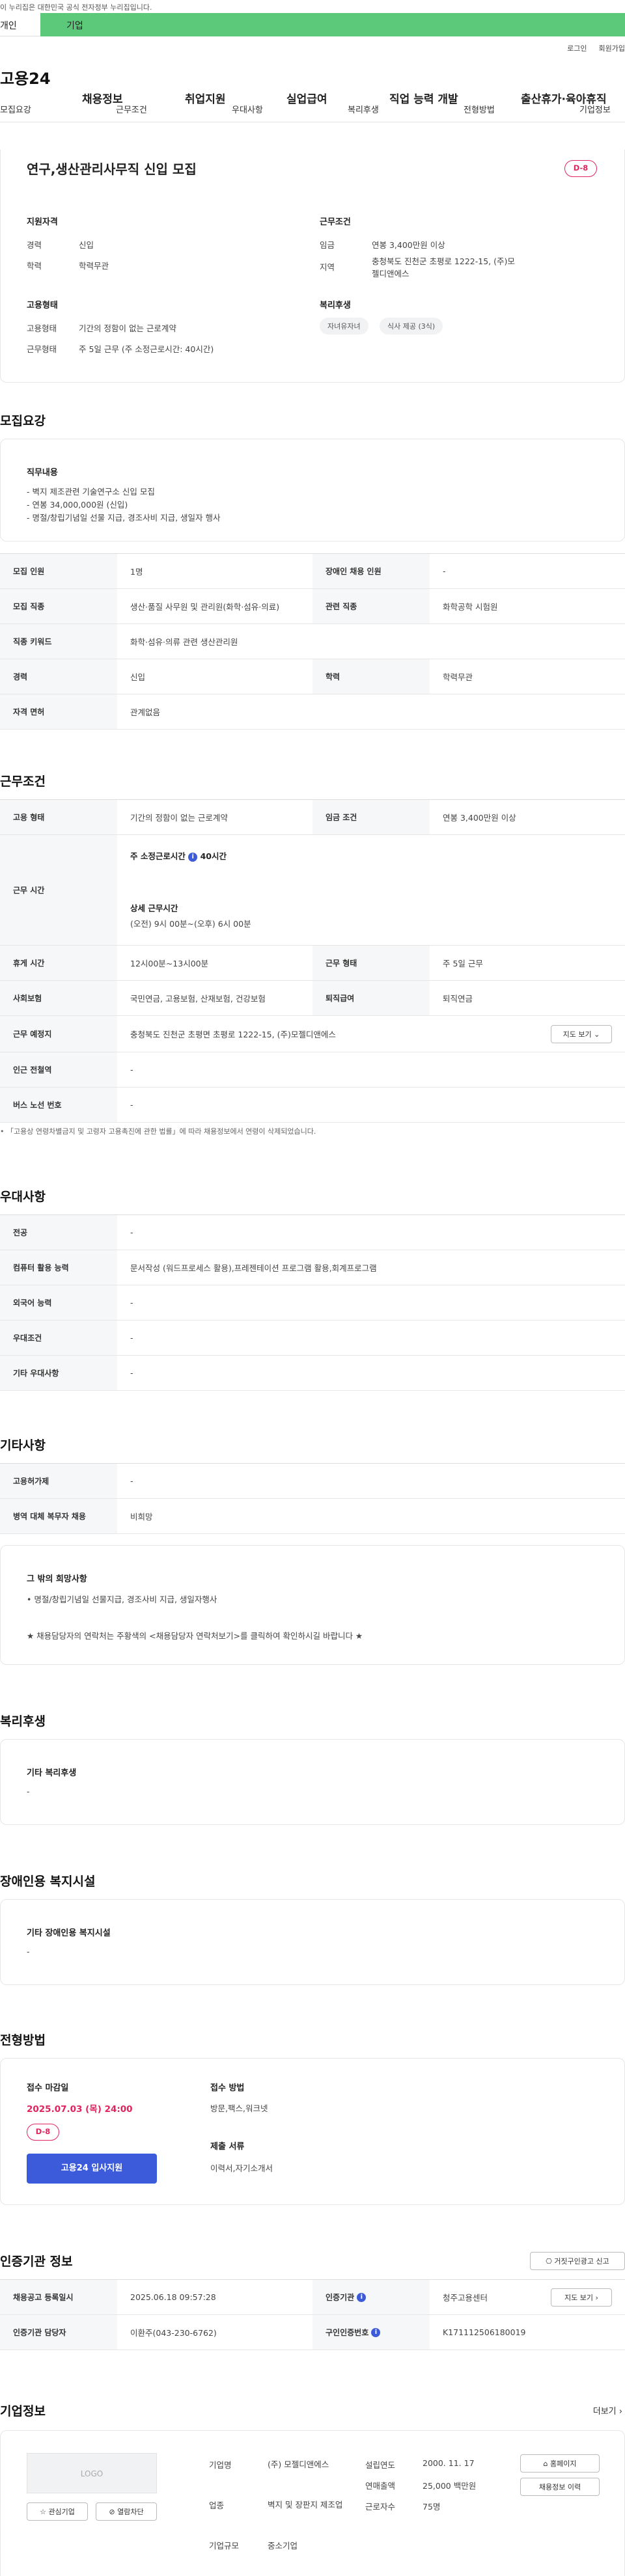 This screenshot has width=625, height=2576. Describe the element at coordinates (15, 109) in the screenshot. I see `tab-recruit: 모집요강` at that location.